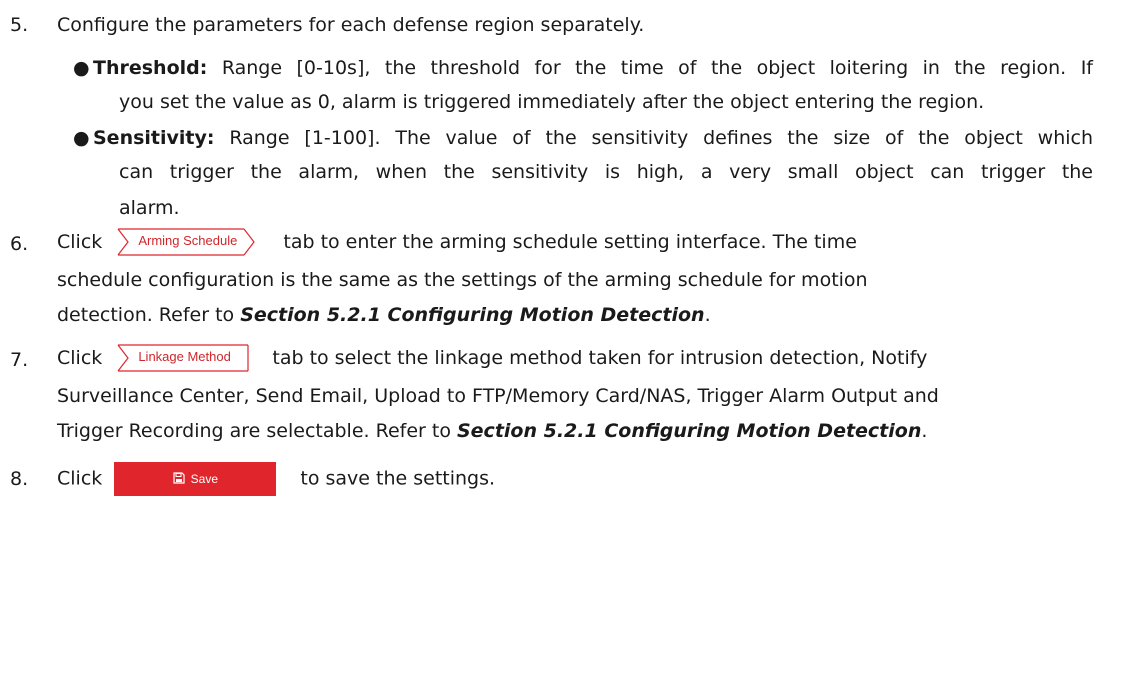 The height and width of the screenshot is (687, 1123). Describe the element at coordinates (80, 358) in the screenshot. I see `step-7-click: Click` at that location.